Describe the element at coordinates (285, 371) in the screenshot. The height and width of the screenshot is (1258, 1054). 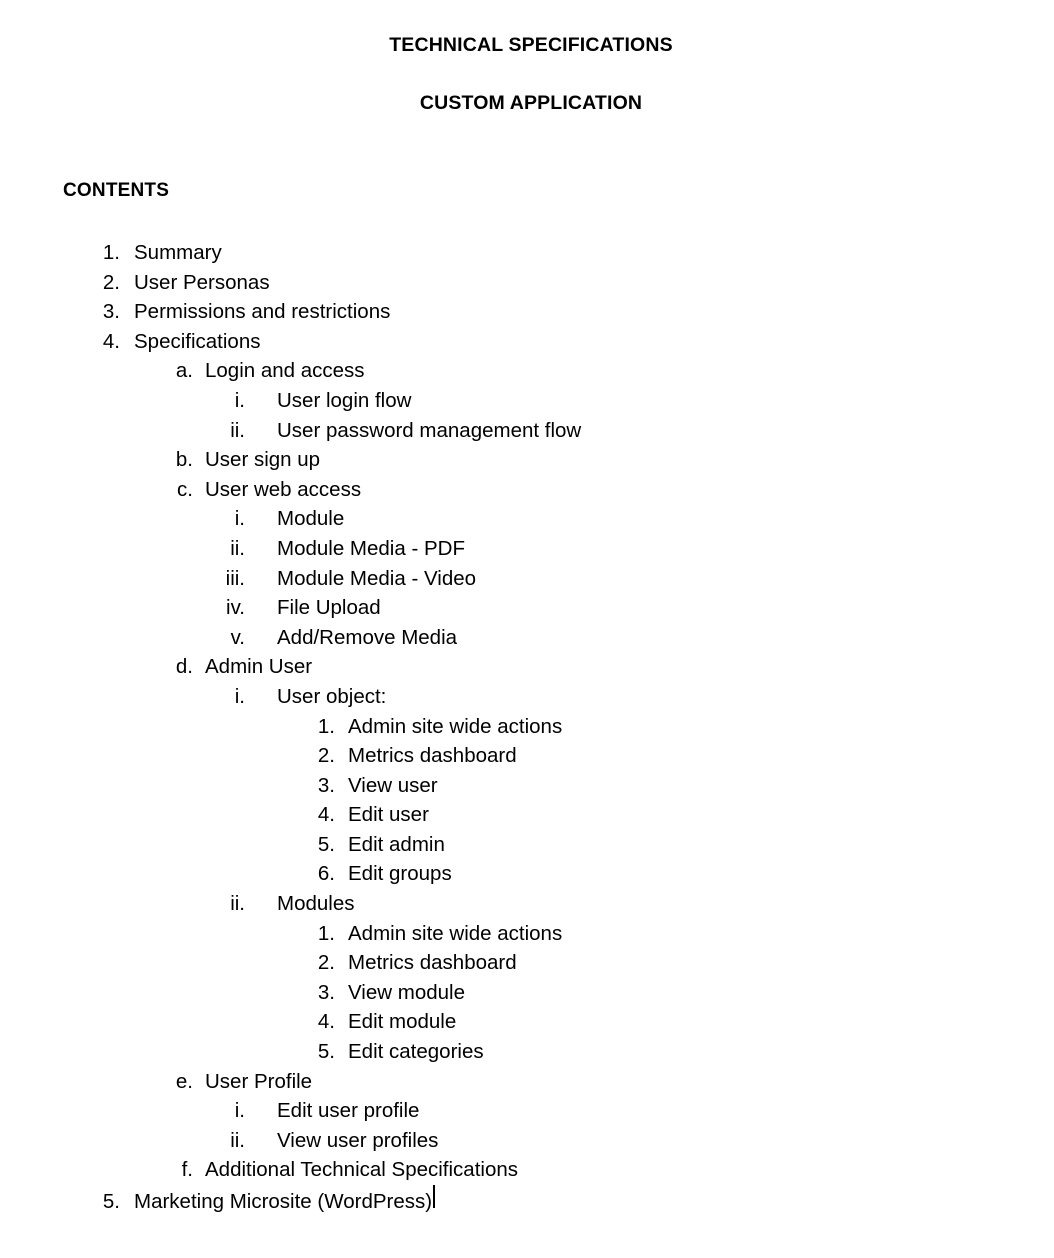
I see `outline-item-label: Login and access` at that location.